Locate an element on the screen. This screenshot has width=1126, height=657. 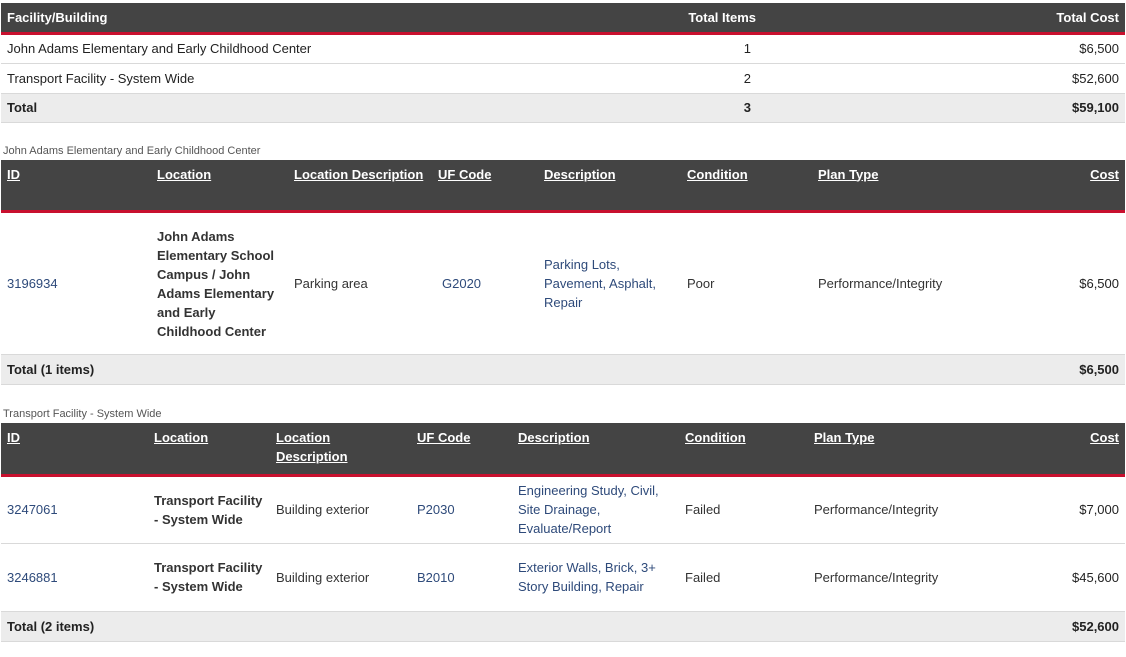
facility-column-header: Facility/Building is located at coordinates (281, 19).